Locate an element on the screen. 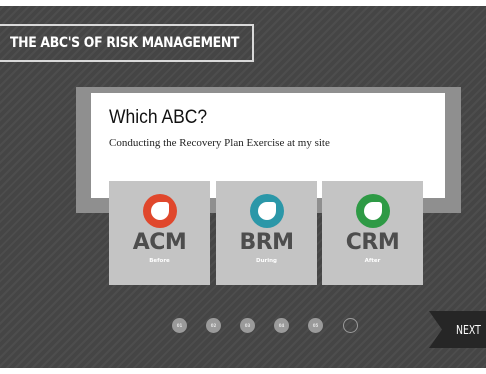  bottom-edge is located at coordinates (243, 371).